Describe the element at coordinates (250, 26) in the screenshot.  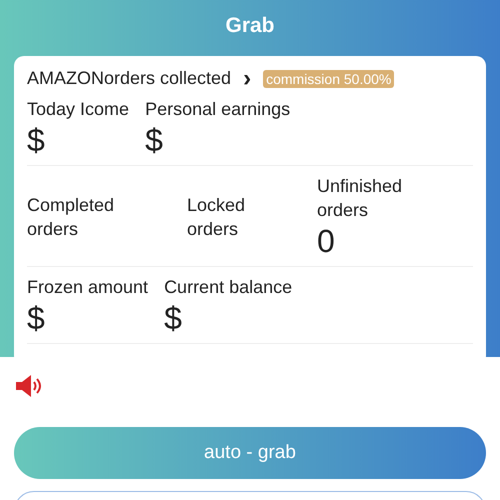
I see `page-title: Grab` at that location.